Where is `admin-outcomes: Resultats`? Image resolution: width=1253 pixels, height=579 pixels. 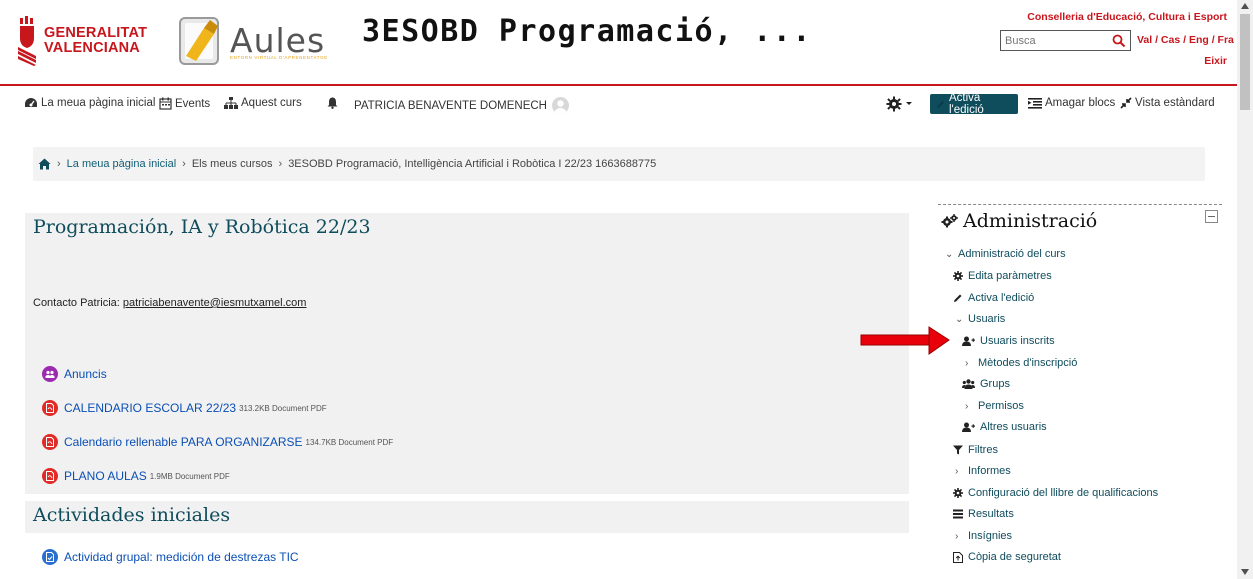 admin-outcomes: Resultats is located at coordinates (983, 514).